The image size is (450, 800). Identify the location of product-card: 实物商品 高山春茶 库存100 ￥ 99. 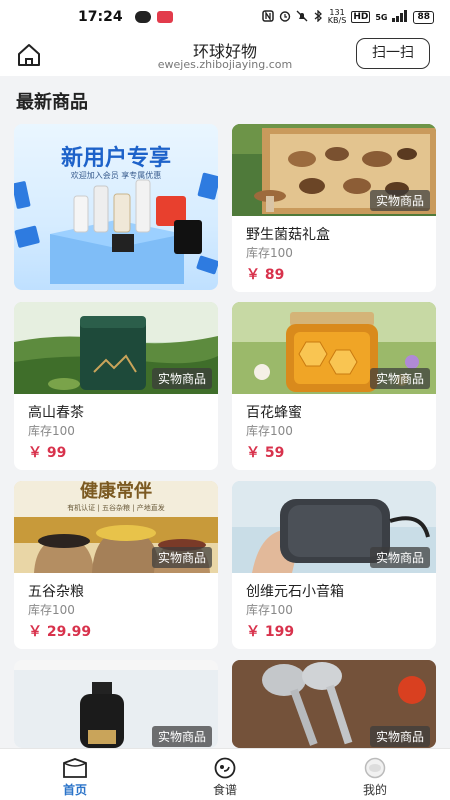
(116, 386).